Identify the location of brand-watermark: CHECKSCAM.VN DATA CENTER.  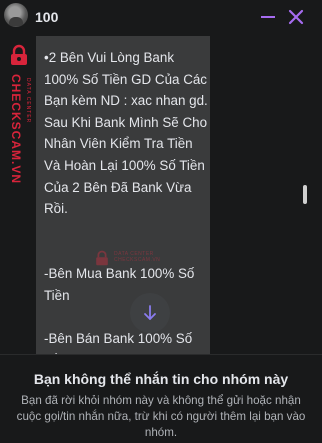
(18, 181).